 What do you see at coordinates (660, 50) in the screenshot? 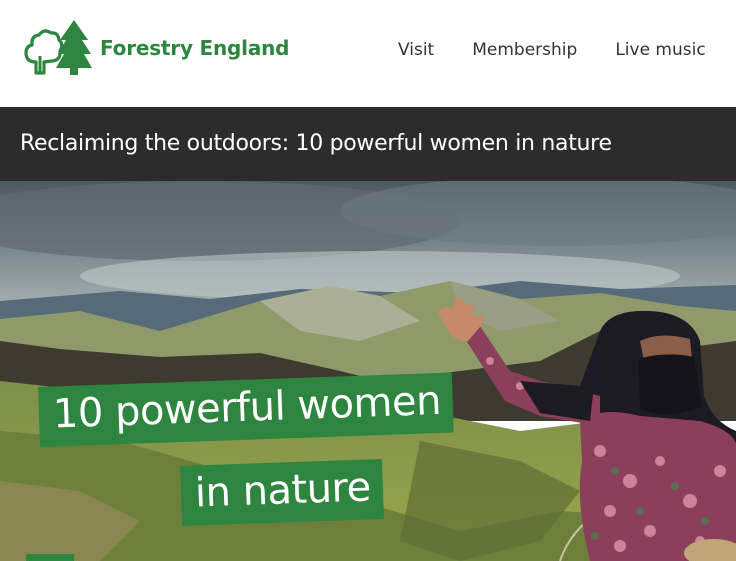
I see `nav-item-live-music: Live music` at bounding box center [660, 50].